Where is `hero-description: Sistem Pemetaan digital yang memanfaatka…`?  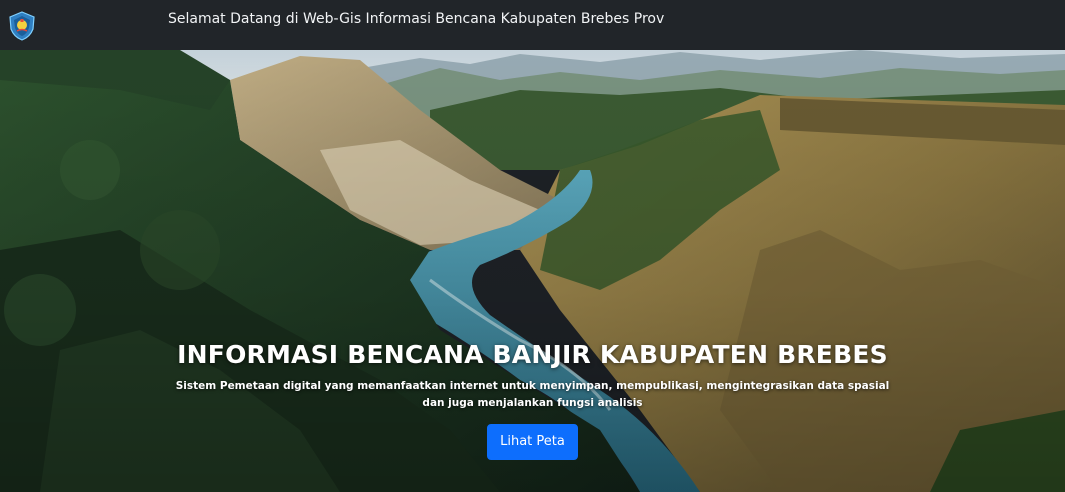 hero-description: Sistem Pemetaan digital yang memanfaatka… is located at coordinates (532, 394).